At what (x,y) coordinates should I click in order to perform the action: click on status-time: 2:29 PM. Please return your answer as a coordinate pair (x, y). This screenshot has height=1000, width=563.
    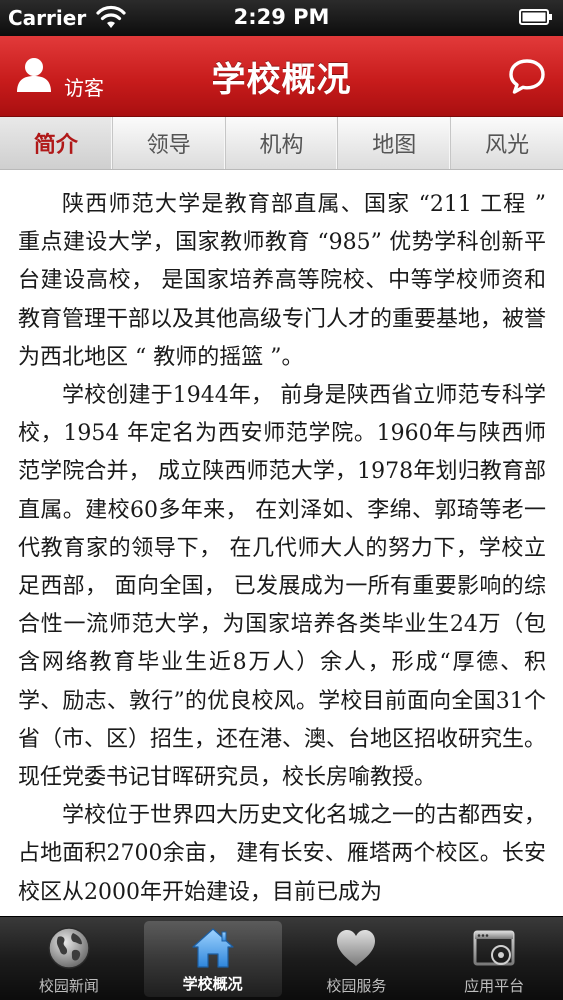
    Looking at the image, I should click on (281, 17).